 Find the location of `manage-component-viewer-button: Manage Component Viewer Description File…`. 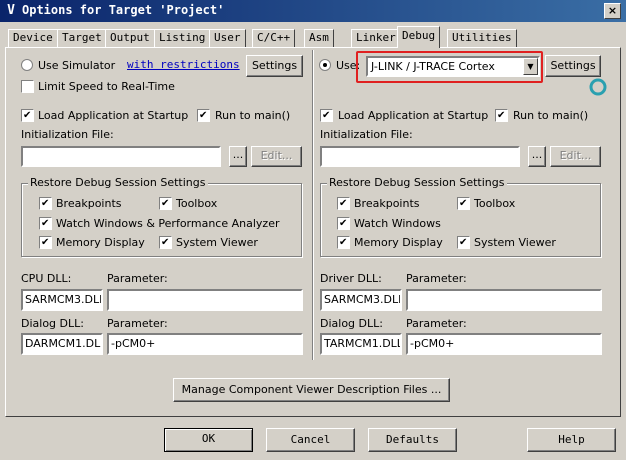

manage-component-viewer-button: Manage Component Viewer Description File… is located at coordinates (311, 390).